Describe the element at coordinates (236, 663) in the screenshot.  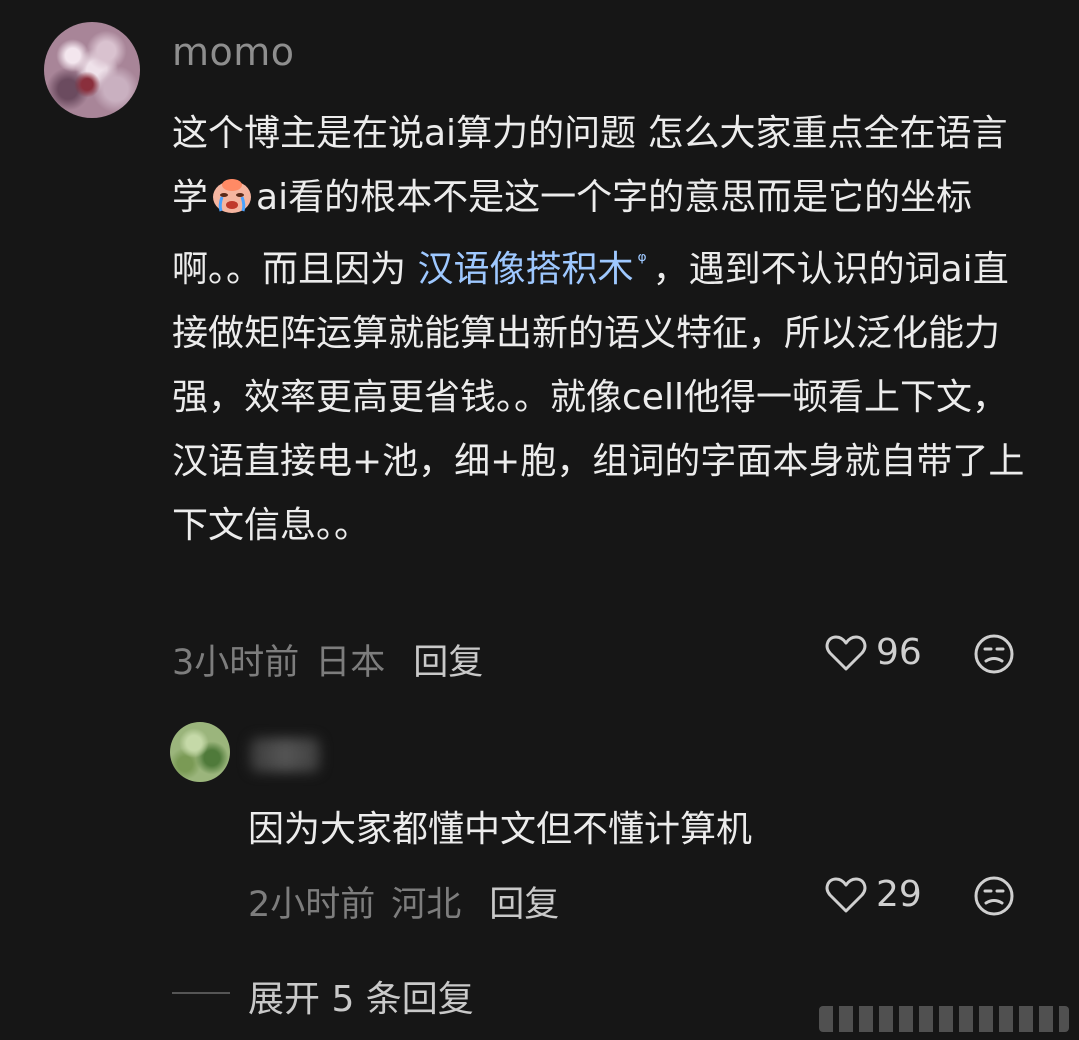
I see `comment-time: 3小时前` at that location.